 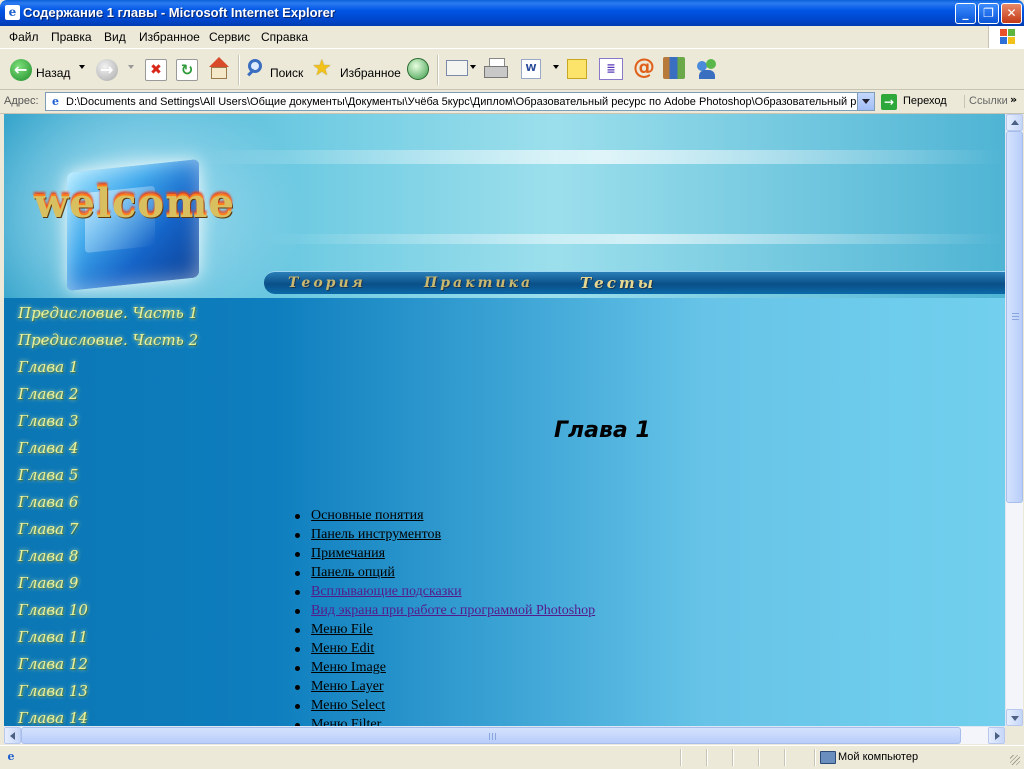 What do you see at coordinates (108, 340) in the screenshot?
I see `sidebar-item-preface-2: Предисловие. Часть 2` at bounding box center [108, 340].